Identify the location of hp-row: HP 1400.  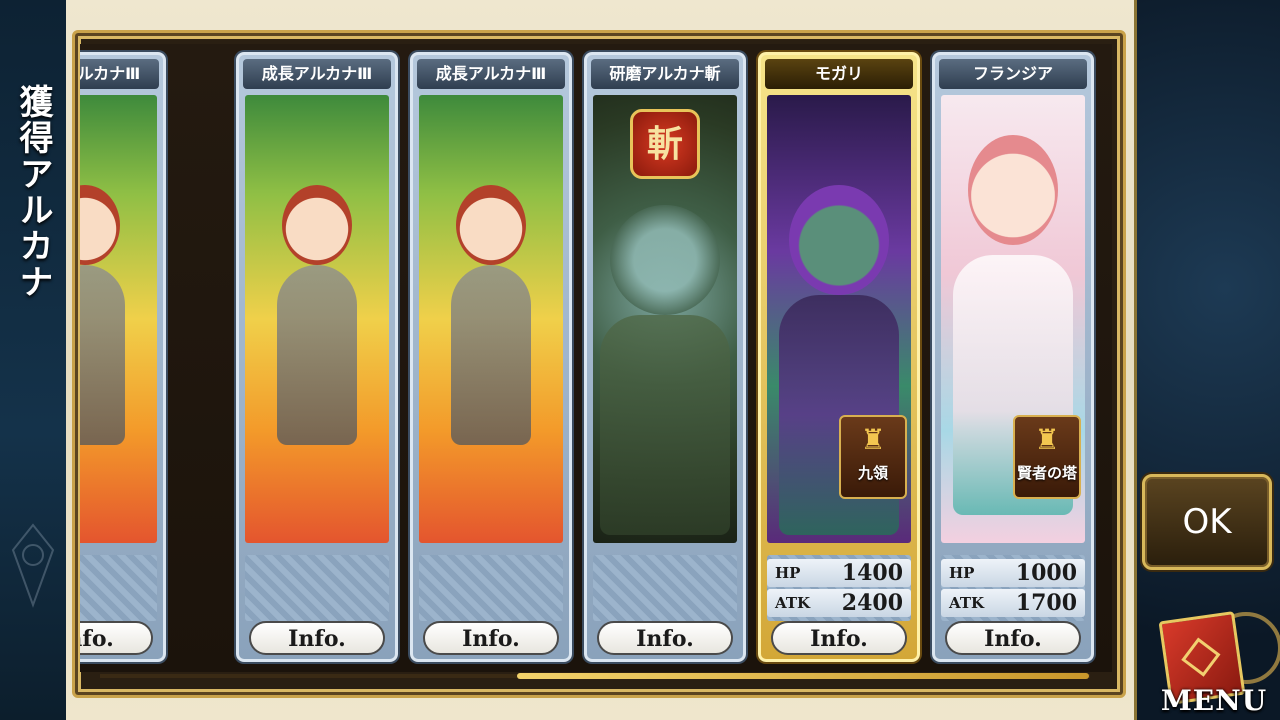
(839, 573).